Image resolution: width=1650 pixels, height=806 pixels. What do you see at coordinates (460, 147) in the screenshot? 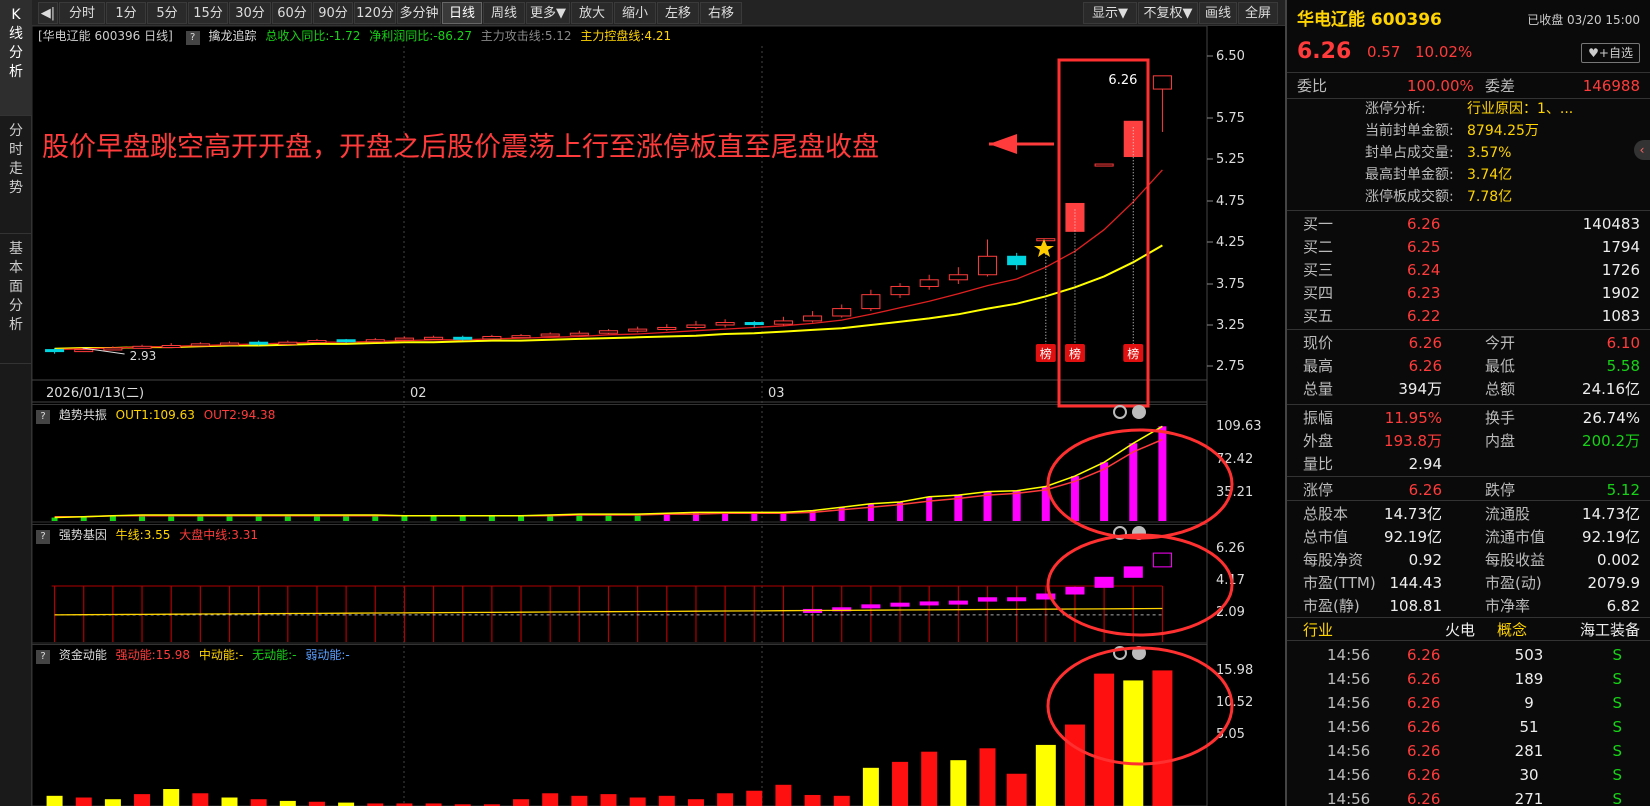
I see `annotation-text: 股价早盘跳空高开开盘，开盘之后股价震荡上行至涨停板直至尾盘收盘` at bounding box center [460, 147].